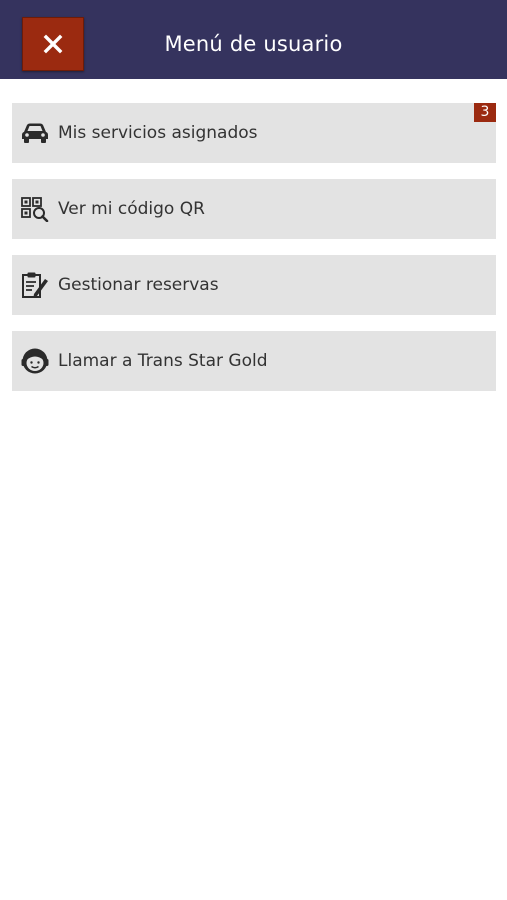 Image resolution: width=507 pixels, height=900 pixels. I want to click on car-icon, so click(35, 133).